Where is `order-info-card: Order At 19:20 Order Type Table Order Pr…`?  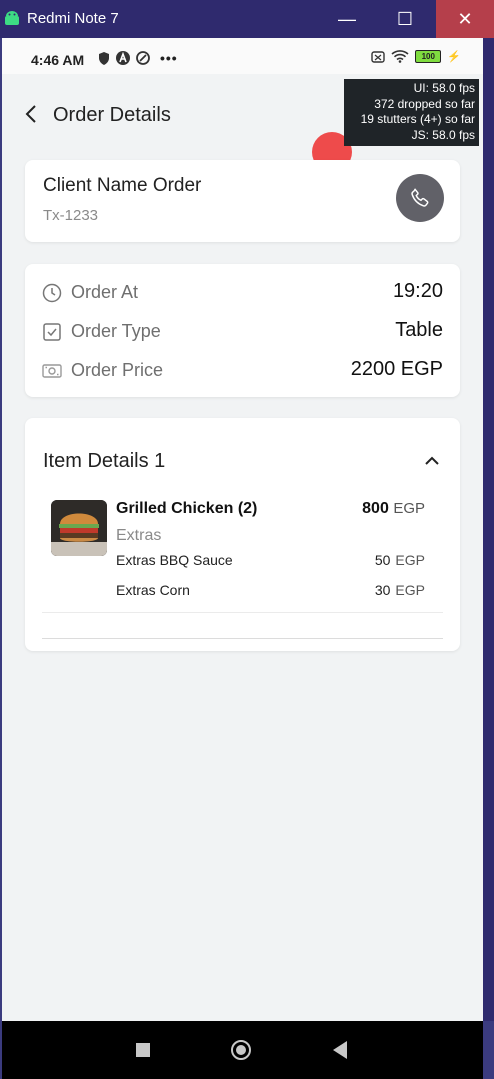 order-info-card: Order At 19:20 Order Type Table Order Pr… is located at coordinates (242, 330).